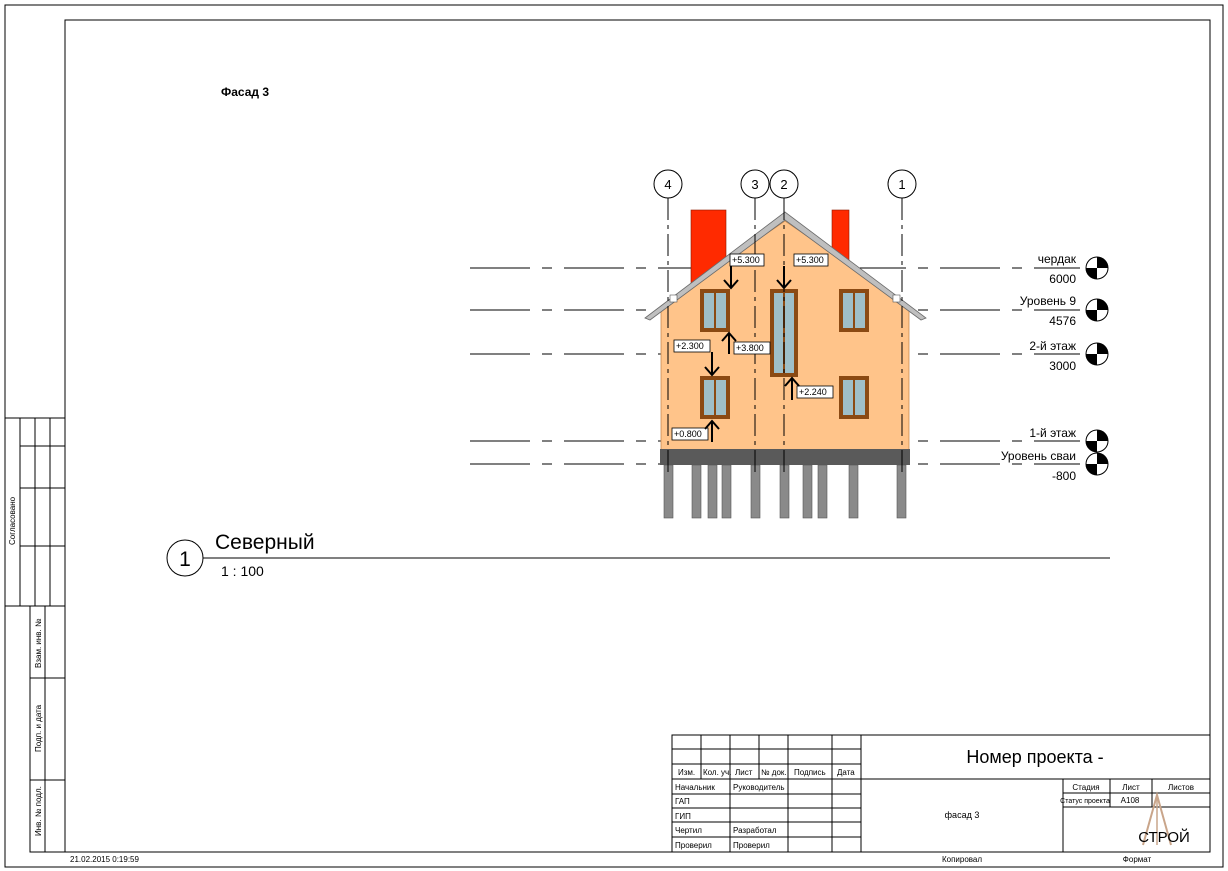 The width and height of the screenshot is (1228, 871). Describe the element at coordinates (682, 801) in the screenshot. I see `tb-role-gap: ГАП` at that location.